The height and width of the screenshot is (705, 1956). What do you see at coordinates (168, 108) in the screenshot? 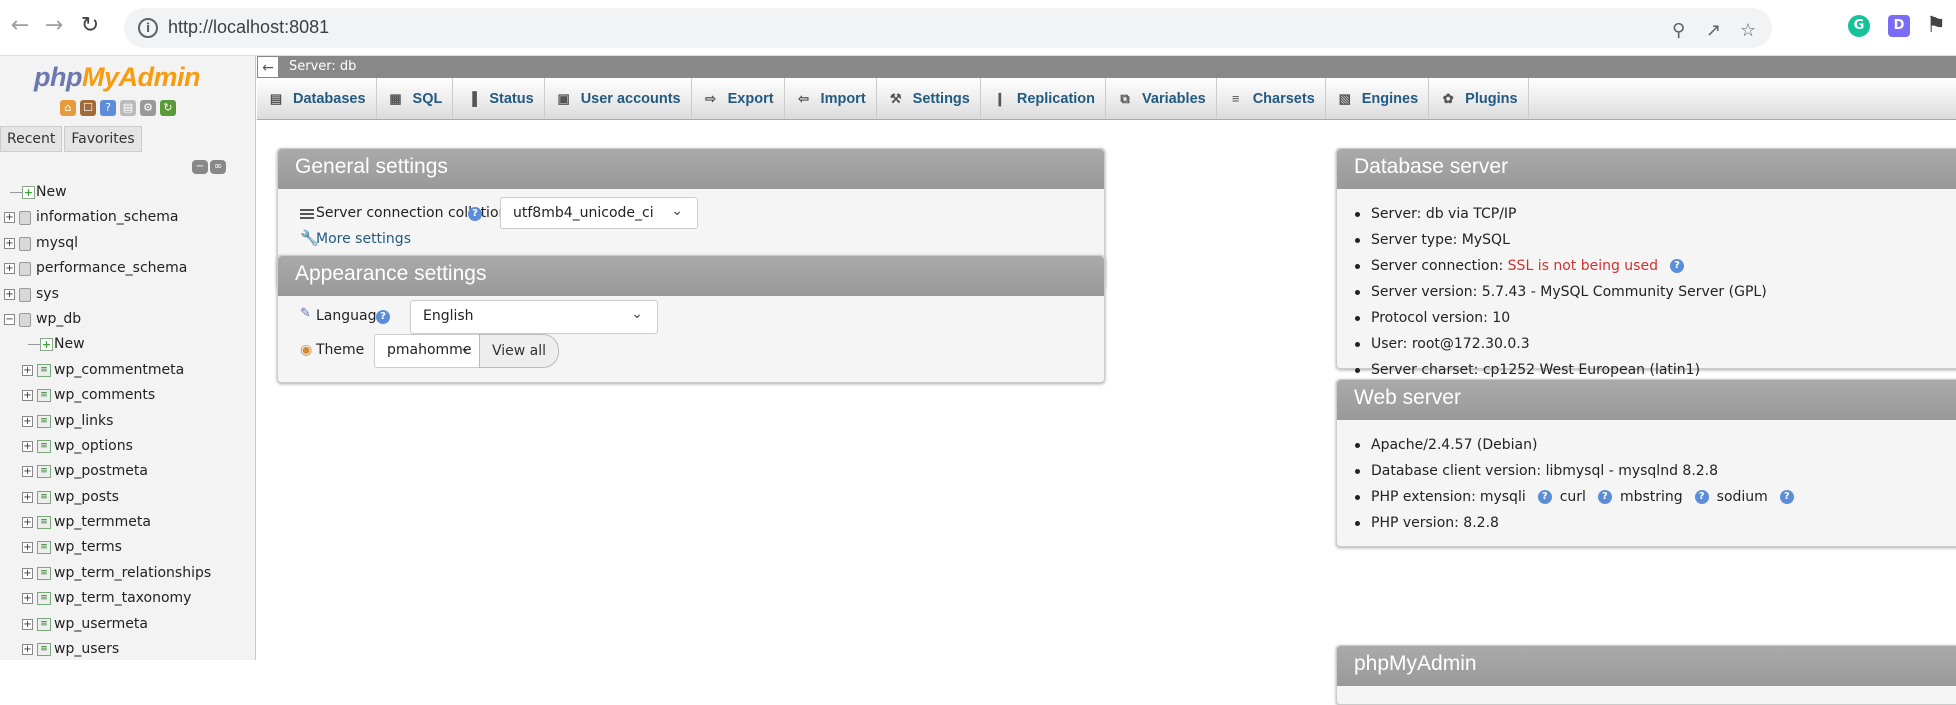
I see `reload-nav-icon: ↻` at bounding box center [168, 108].